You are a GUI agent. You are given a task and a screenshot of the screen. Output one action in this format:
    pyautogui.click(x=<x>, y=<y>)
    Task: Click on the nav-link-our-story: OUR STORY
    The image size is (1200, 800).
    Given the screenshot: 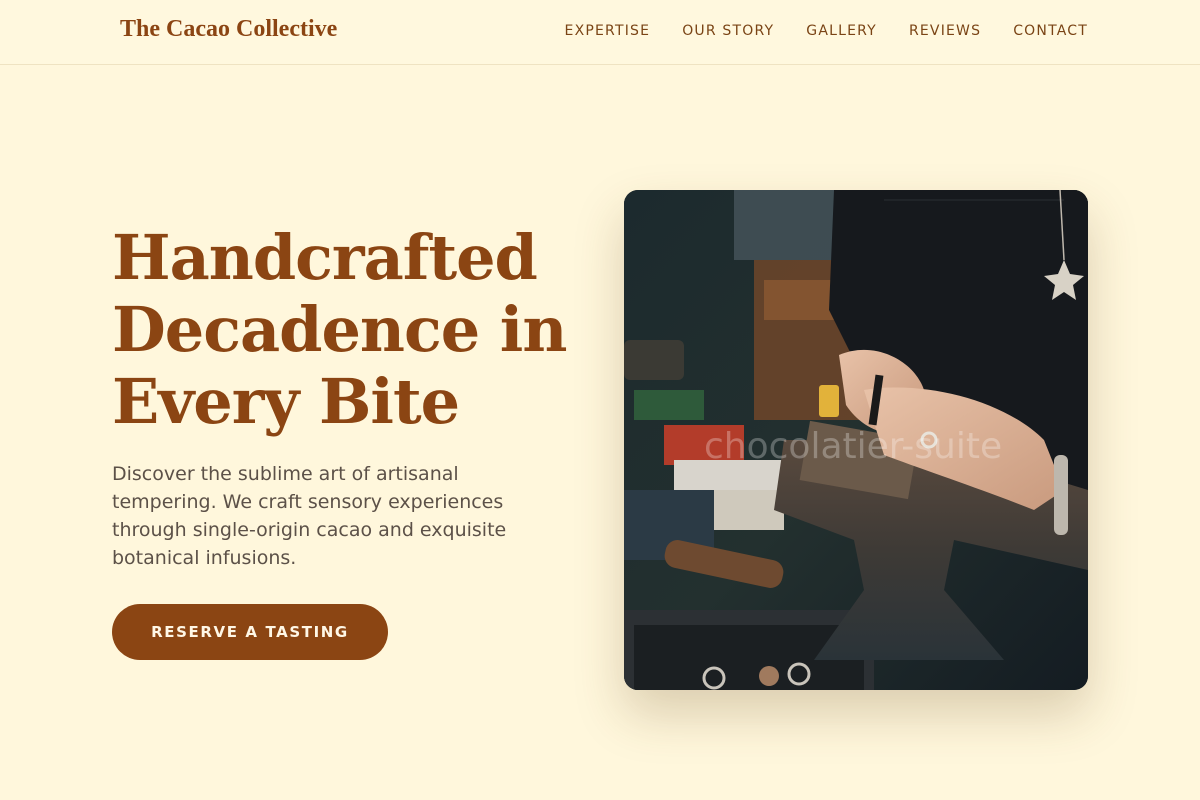 What is the action you would take?
    pyautogui.click(x=728, y=31)
    